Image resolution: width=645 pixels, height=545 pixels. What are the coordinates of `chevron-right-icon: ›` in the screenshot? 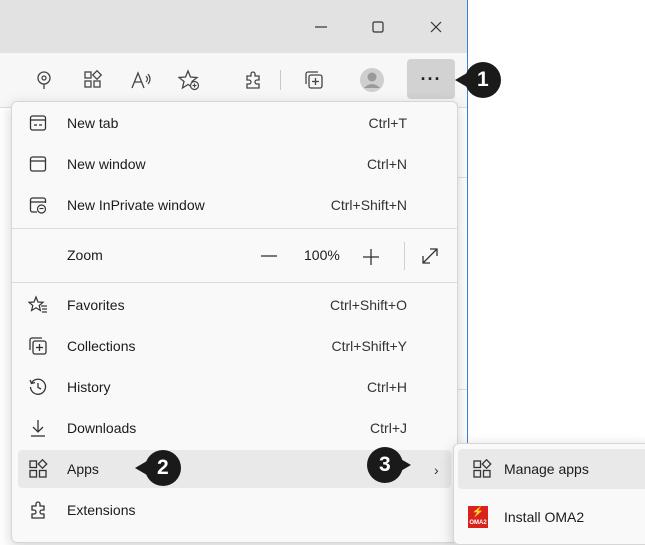 It's located at (436, 470).